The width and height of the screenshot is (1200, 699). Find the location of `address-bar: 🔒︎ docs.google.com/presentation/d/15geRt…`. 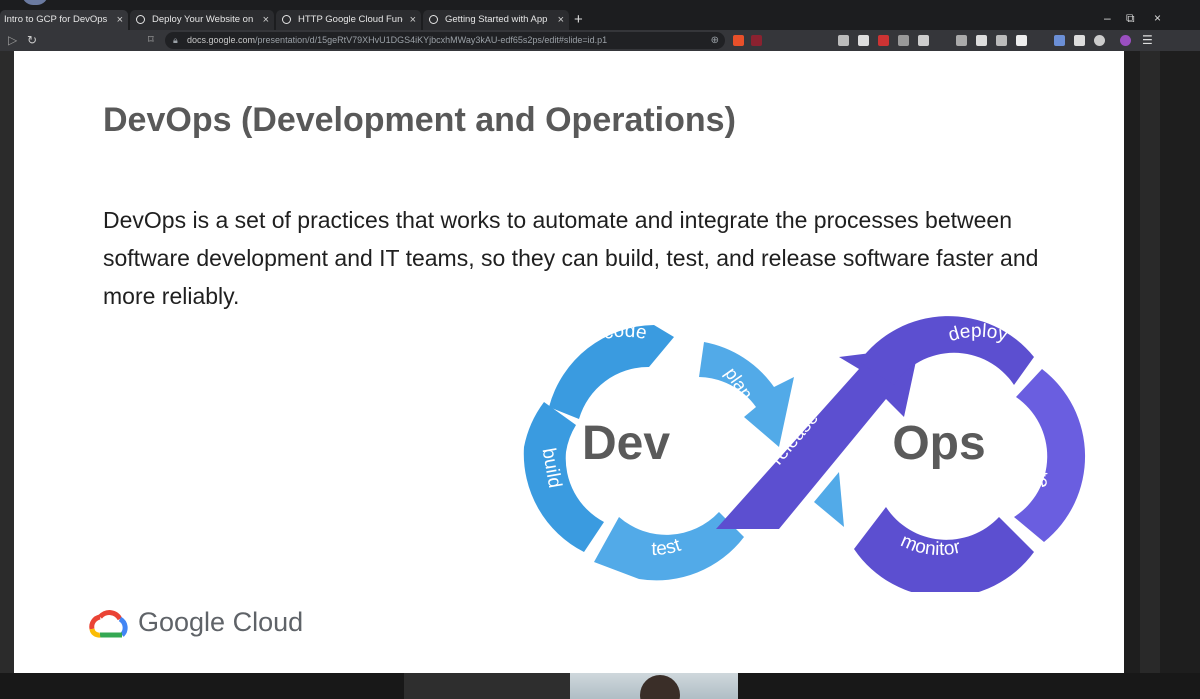

address-bar: 🔒︎ docs.google.com/presentation/d/15geRt… is located at coordinates (445, 40).